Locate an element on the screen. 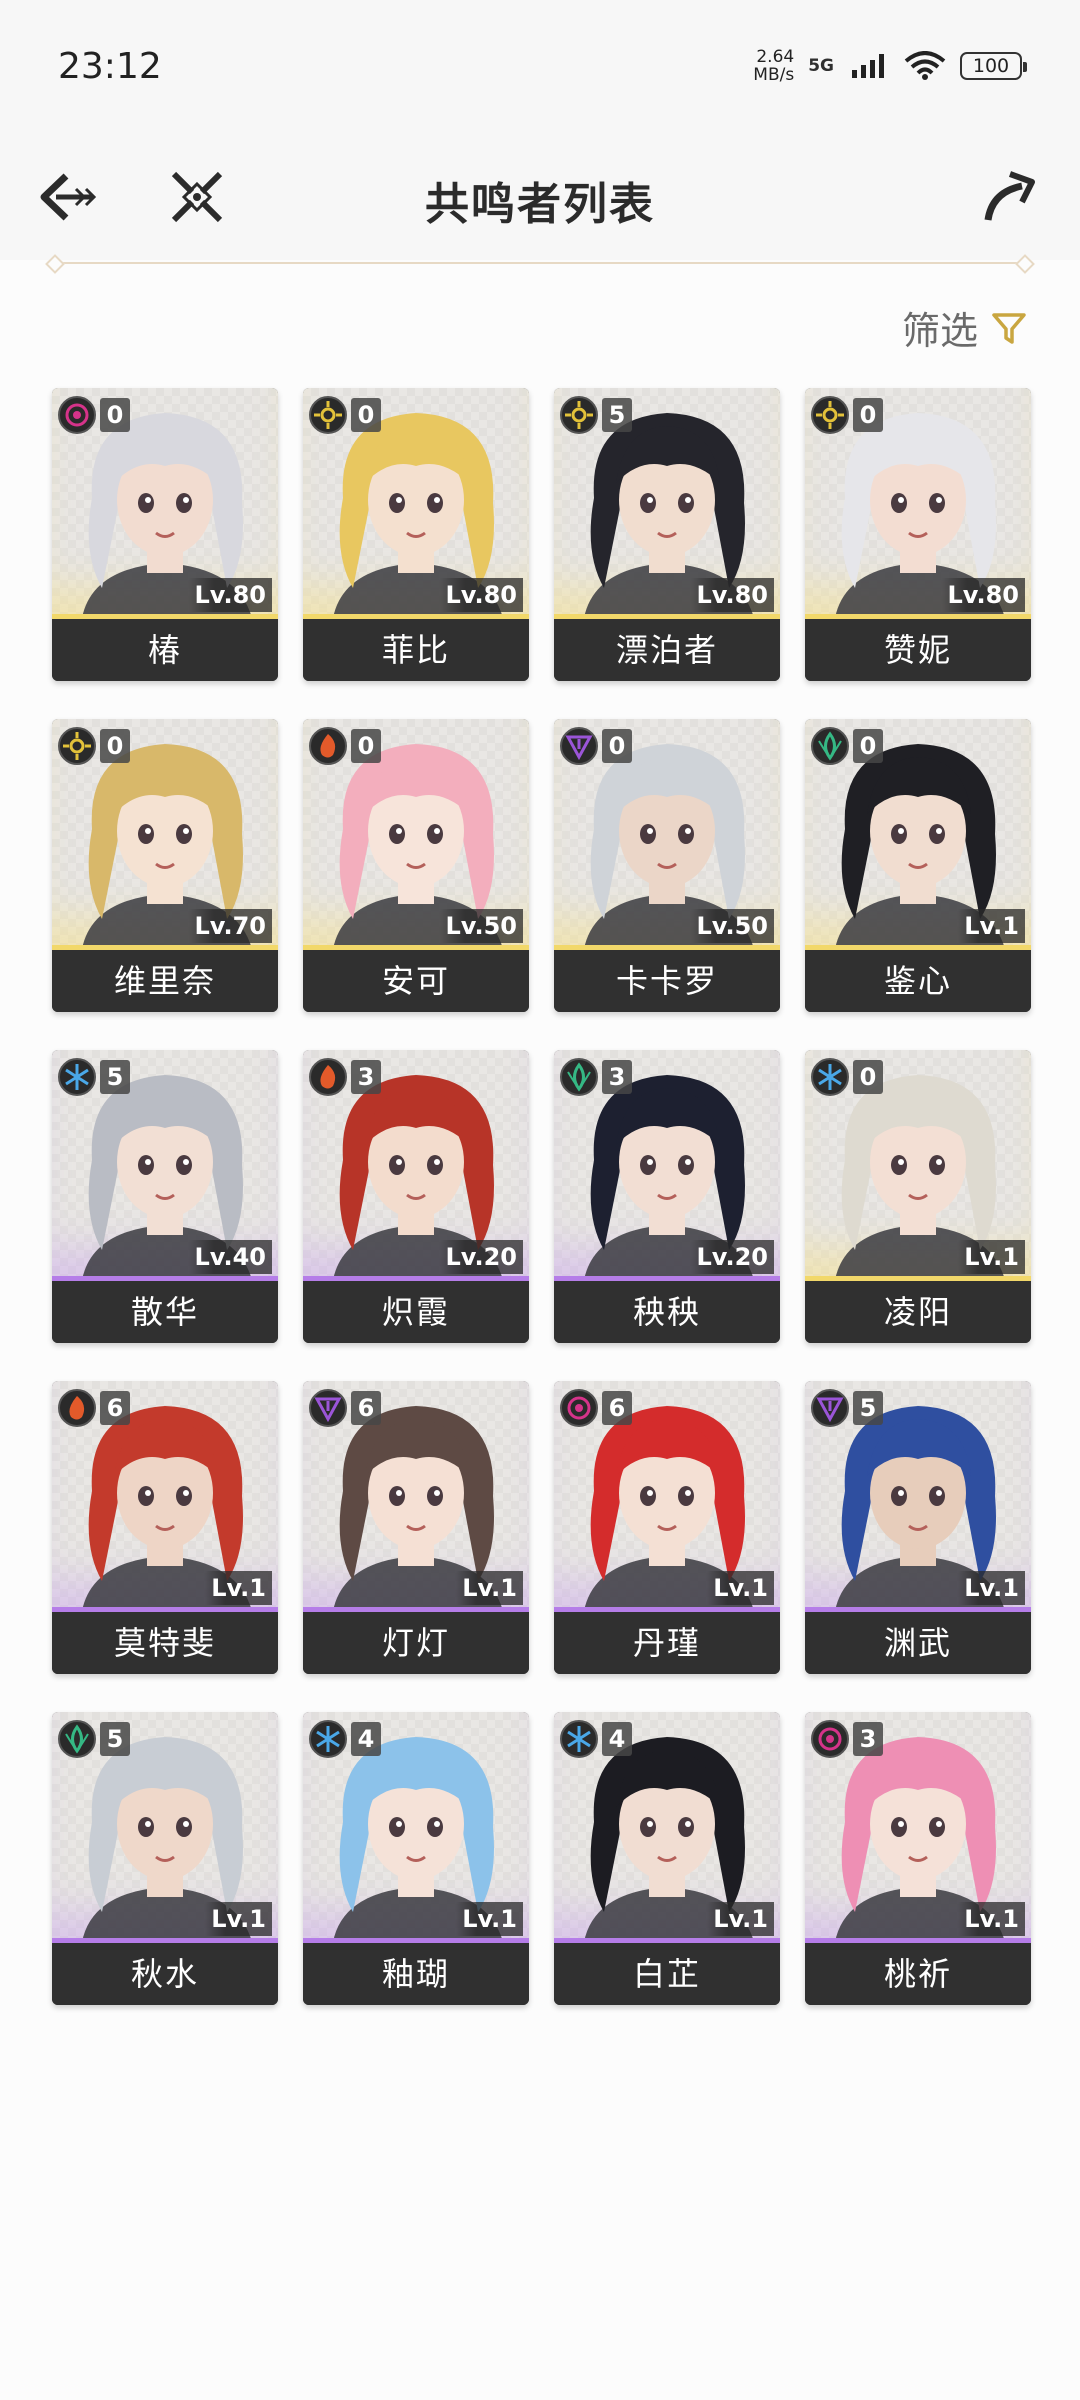 The width and height of the screenshot is (1080, 2400). net-speed: 2.64 MB/s is located at coordinates (773, 66).